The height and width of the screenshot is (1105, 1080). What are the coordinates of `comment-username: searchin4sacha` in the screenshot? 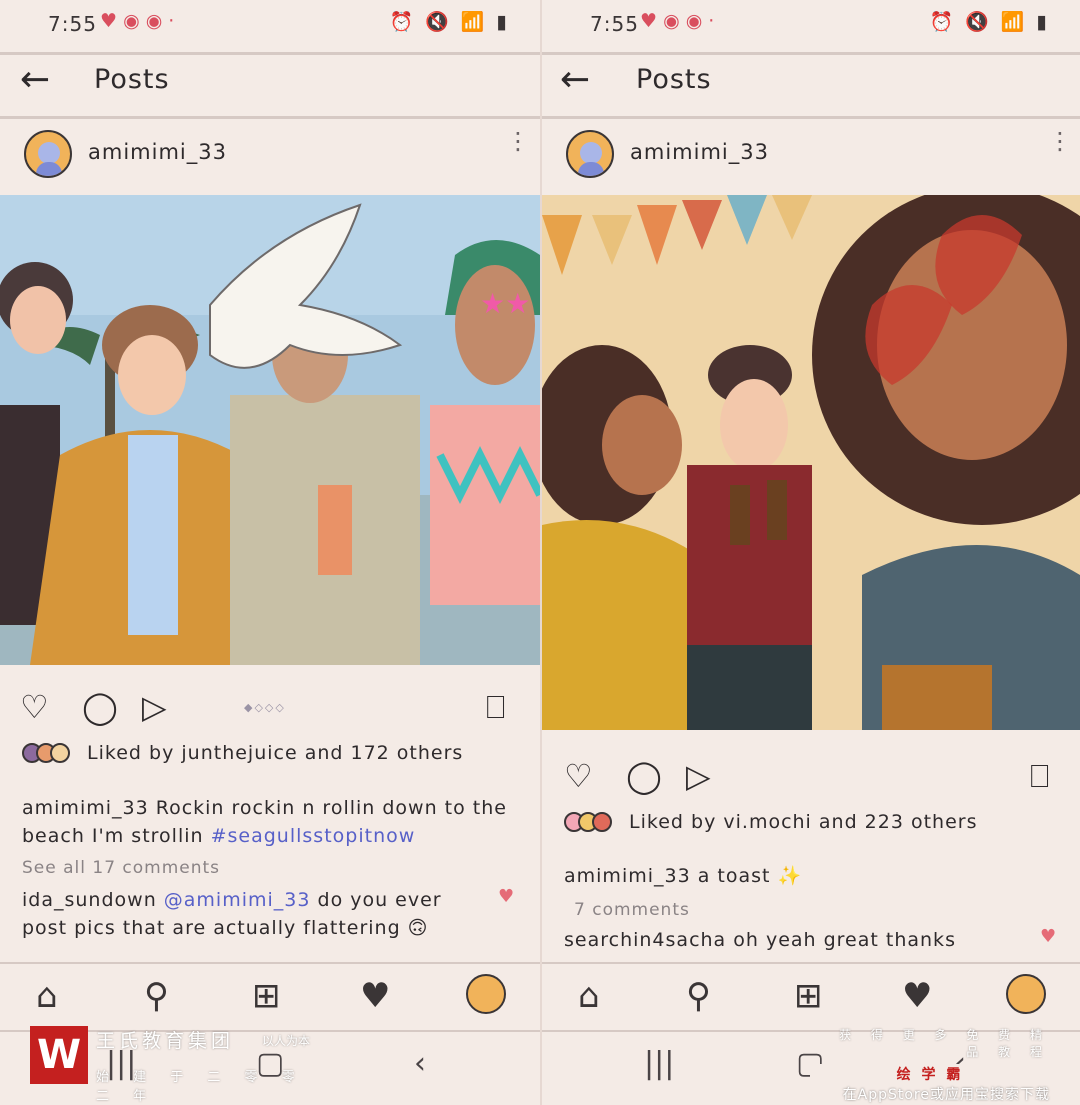 It's located at (645, 940).